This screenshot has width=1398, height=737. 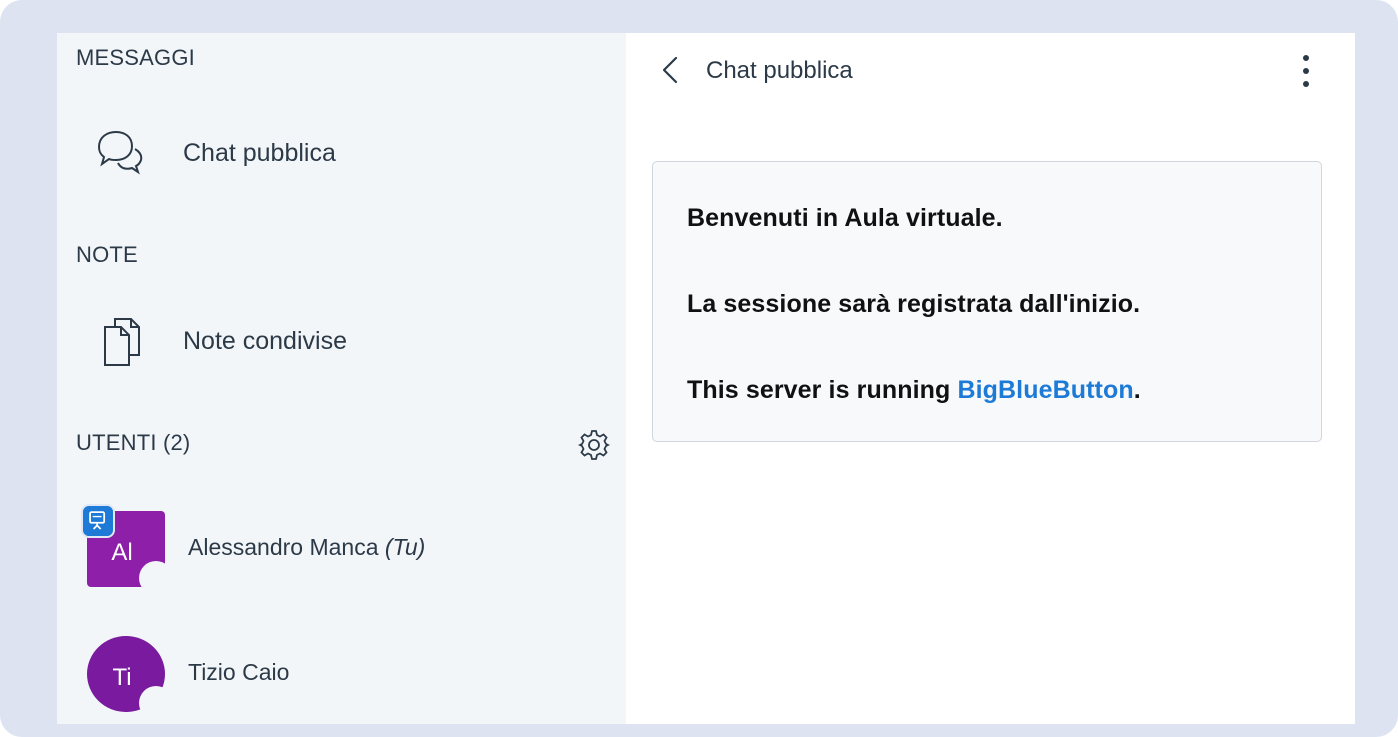 What do you see at coordinates (122, 677) in the screenshot?
I see `avatar-initials: Ti` at bounding box center [122, 677].